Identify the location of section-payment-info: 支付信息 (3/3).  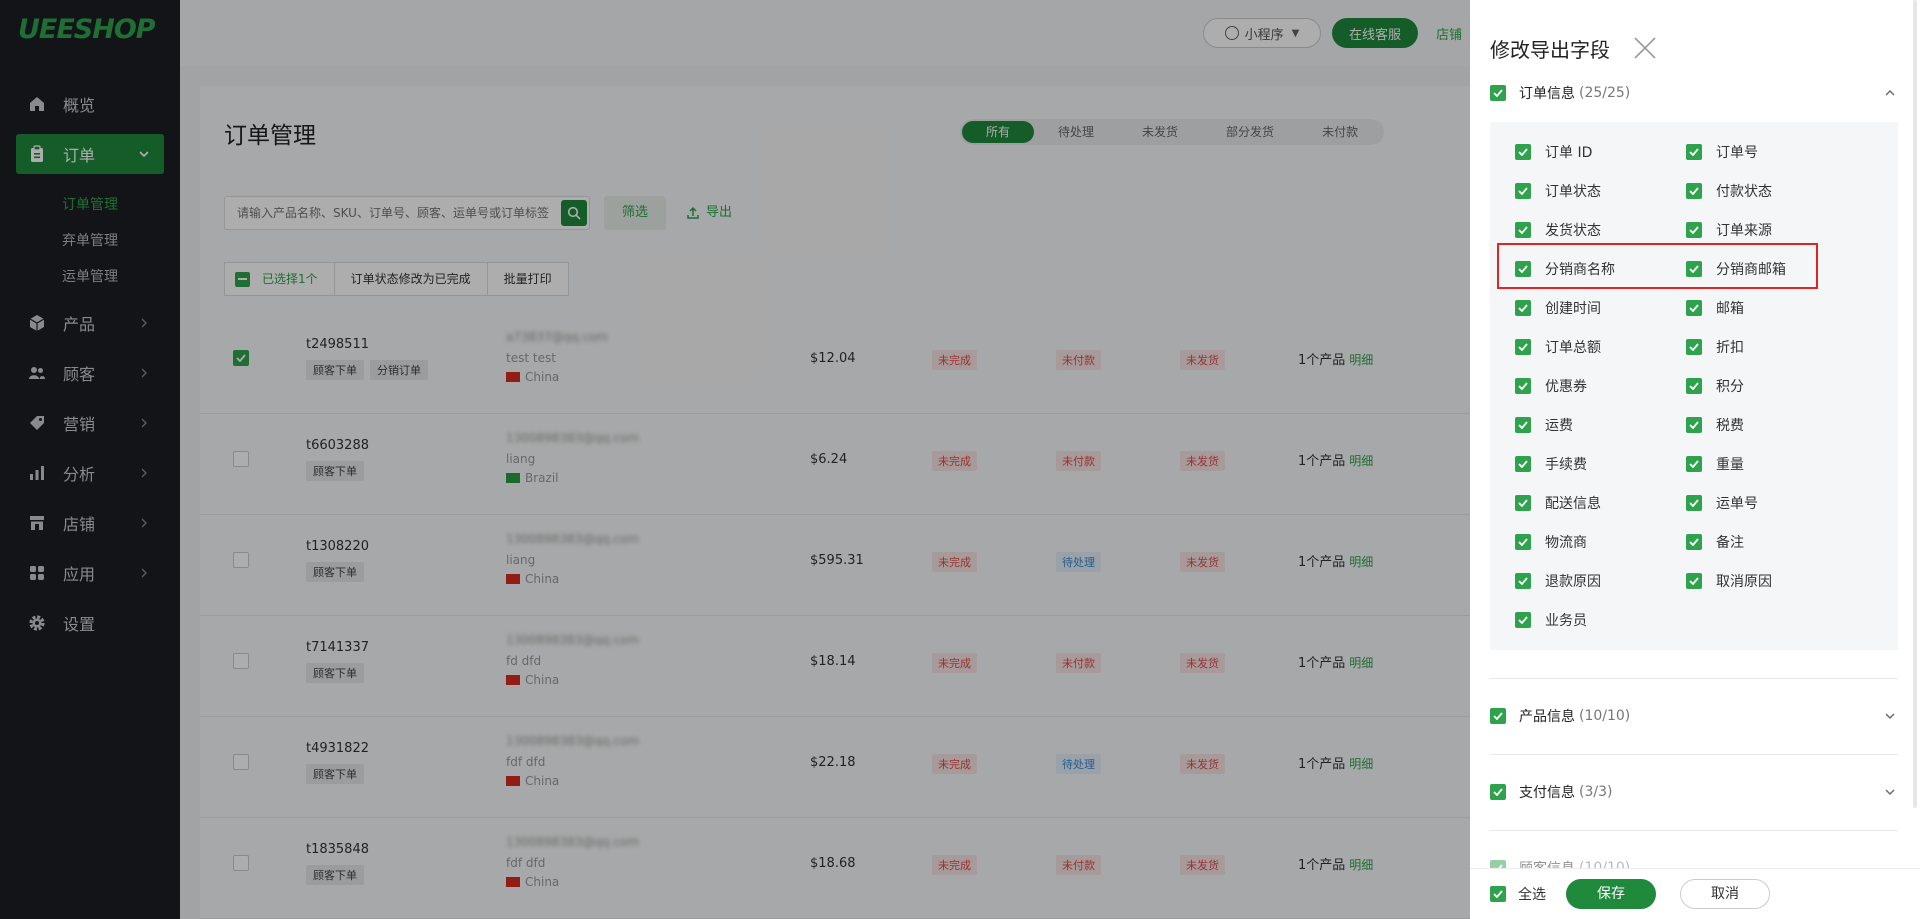
(1694, 792).